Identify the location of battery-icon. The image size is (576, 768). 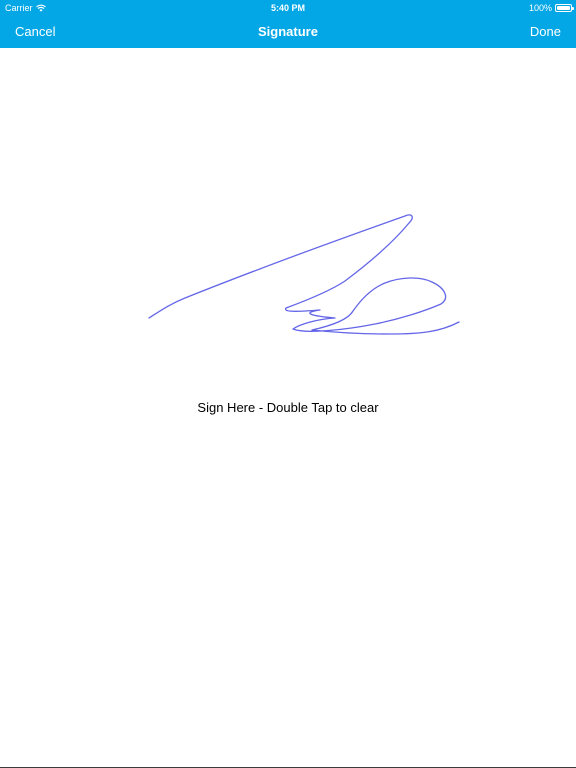
(564, 8).